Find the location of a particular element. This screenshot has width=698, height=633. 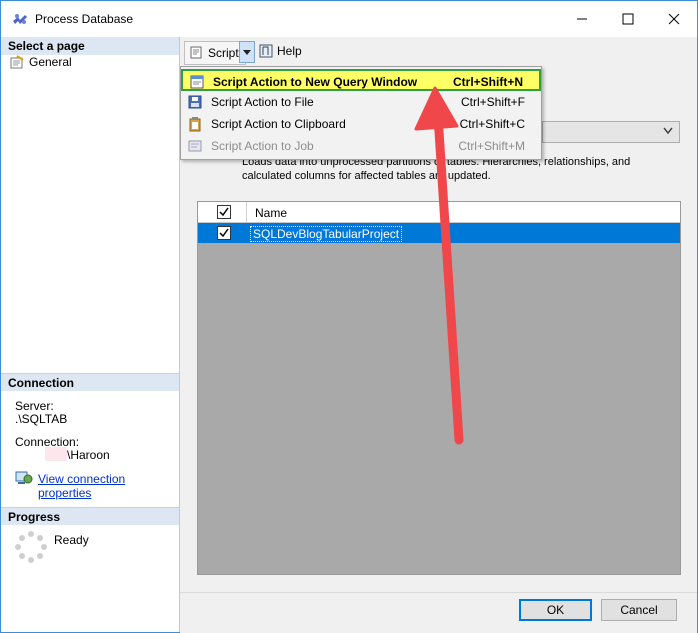

processing-mode-select is located at coordinates (611, 132).